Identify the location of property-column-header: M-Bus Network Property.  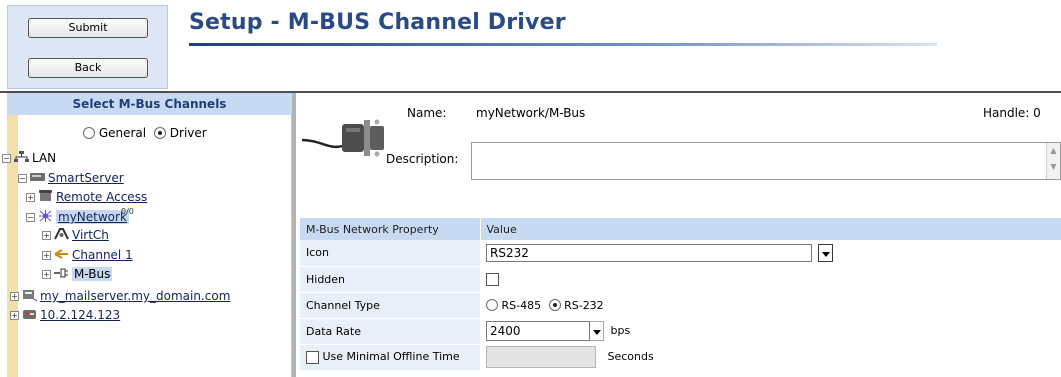
(390, 229).